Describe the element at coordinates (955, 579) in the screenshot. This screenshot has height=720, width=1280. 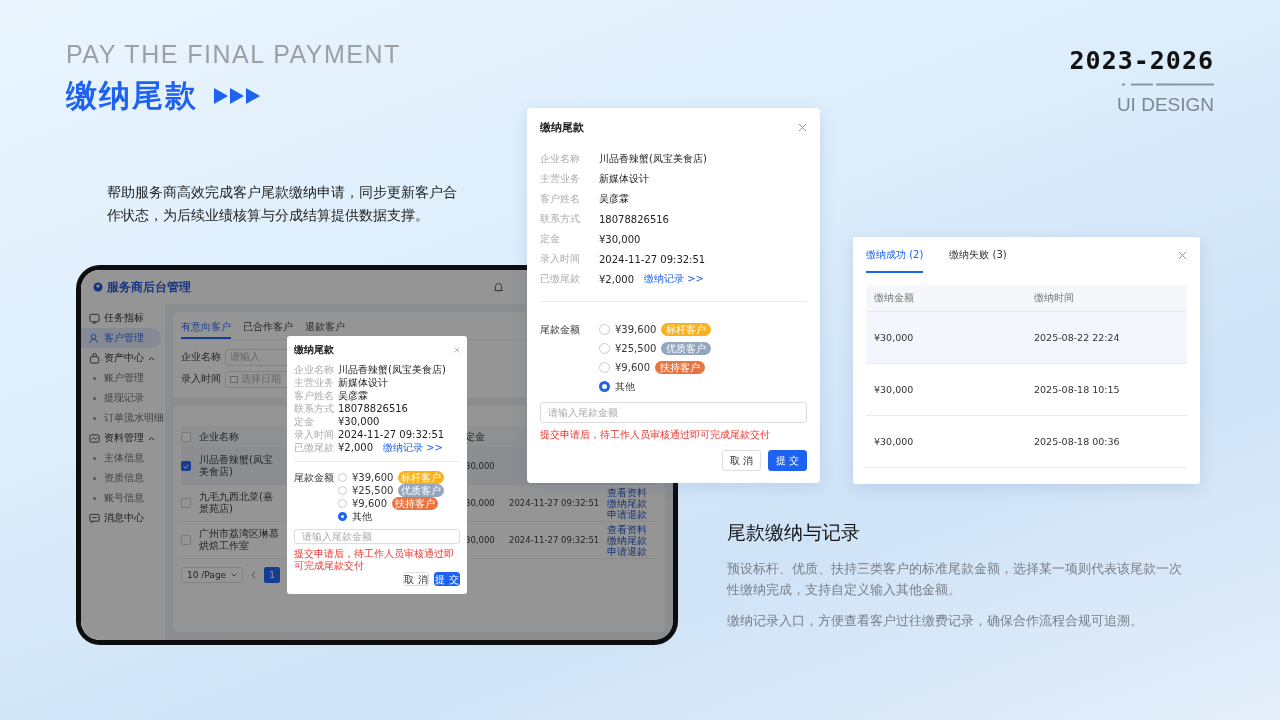
I see `description-text: 预设标杆、优质、扶持三类客户的标准尾款金额，选择某一项则代表该尾款一次性缴纳完成，支持自定义输入其他金额。` at that location.